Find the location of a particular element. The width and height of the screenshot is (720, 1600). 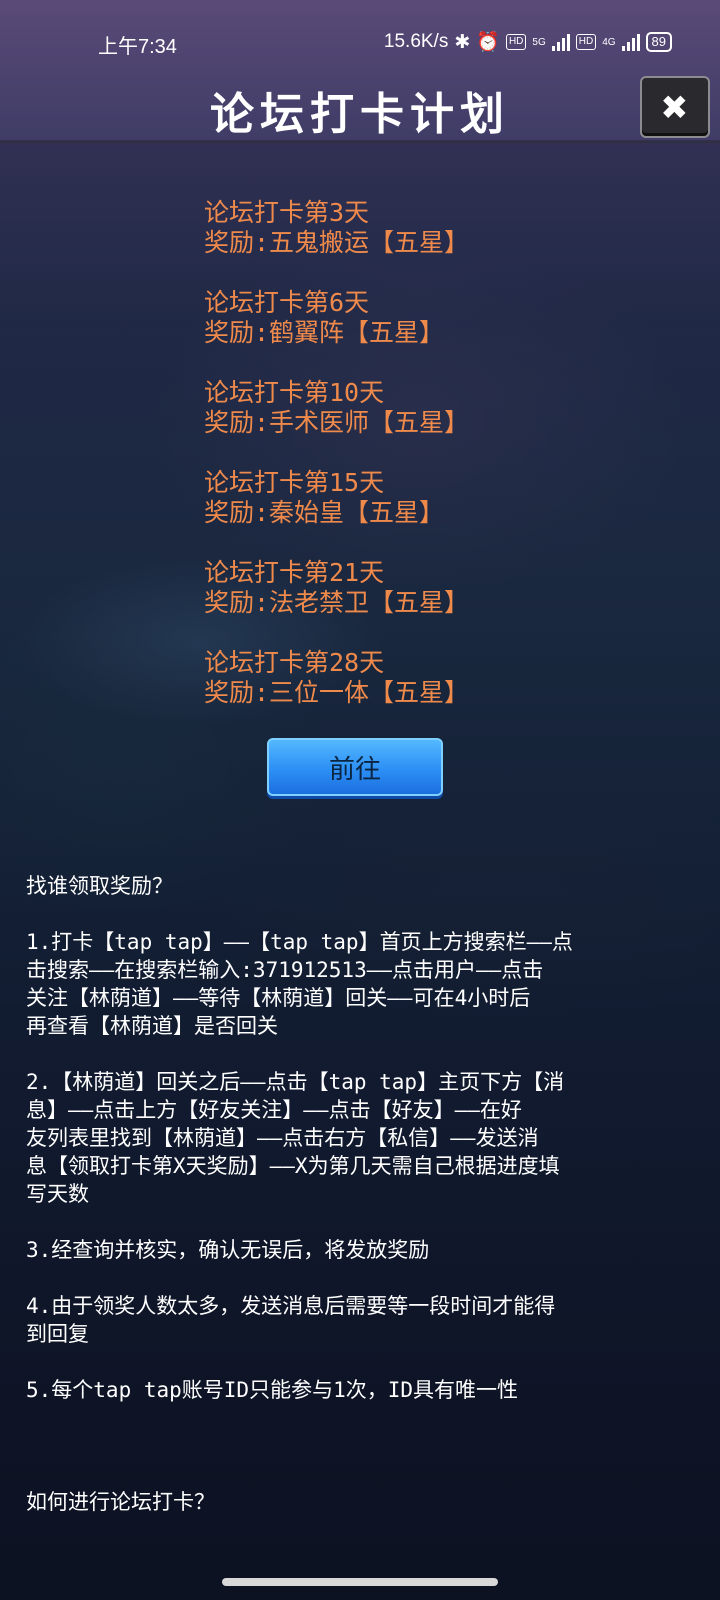

reward-item: 论坛打卡第28天 奖励:三位一体【五星】 is located at coordinates (336, 678).